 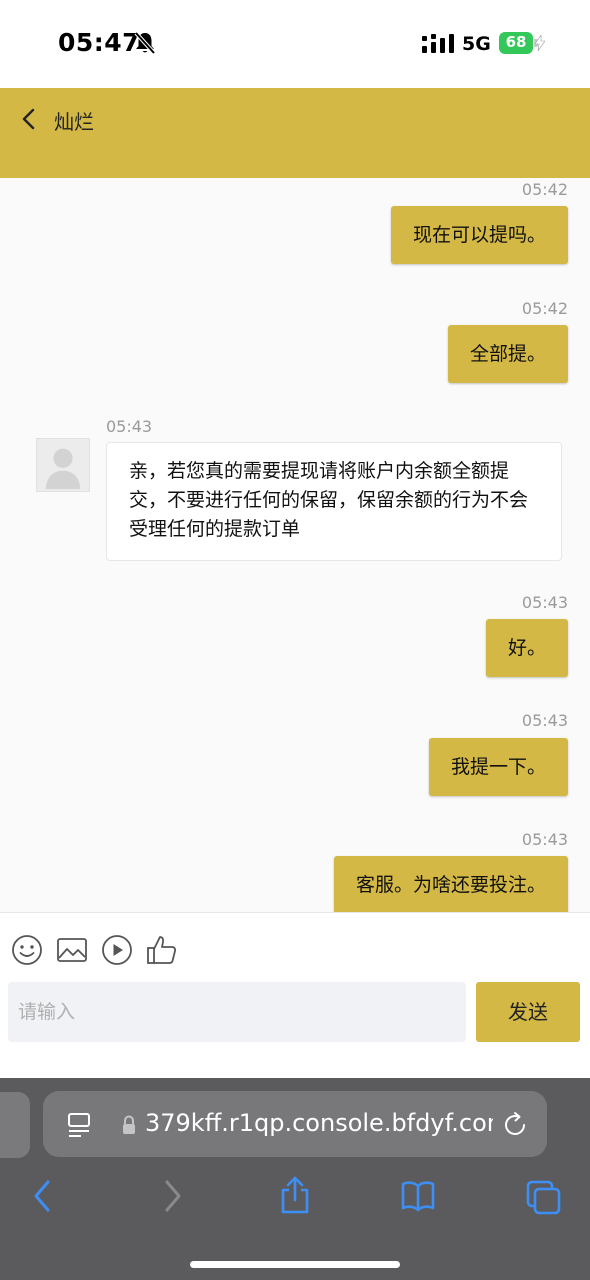 What do you see at coordinates (479, 235) in the screenshot?
I see `outgoing-message: 现在可以提吗。` at bounding box center [479, 235].